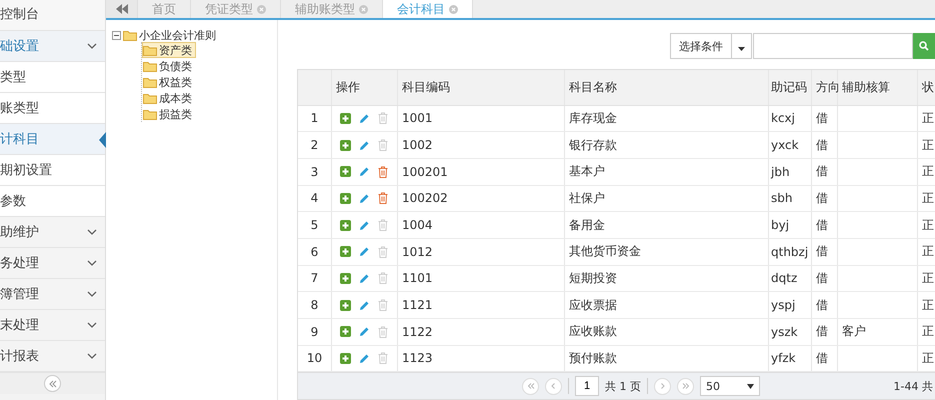 This screenshot has height=400, width=935. Describe the element at coordinates (790, 199) in the screenshot. I see `table-cell: sbh` at that location.